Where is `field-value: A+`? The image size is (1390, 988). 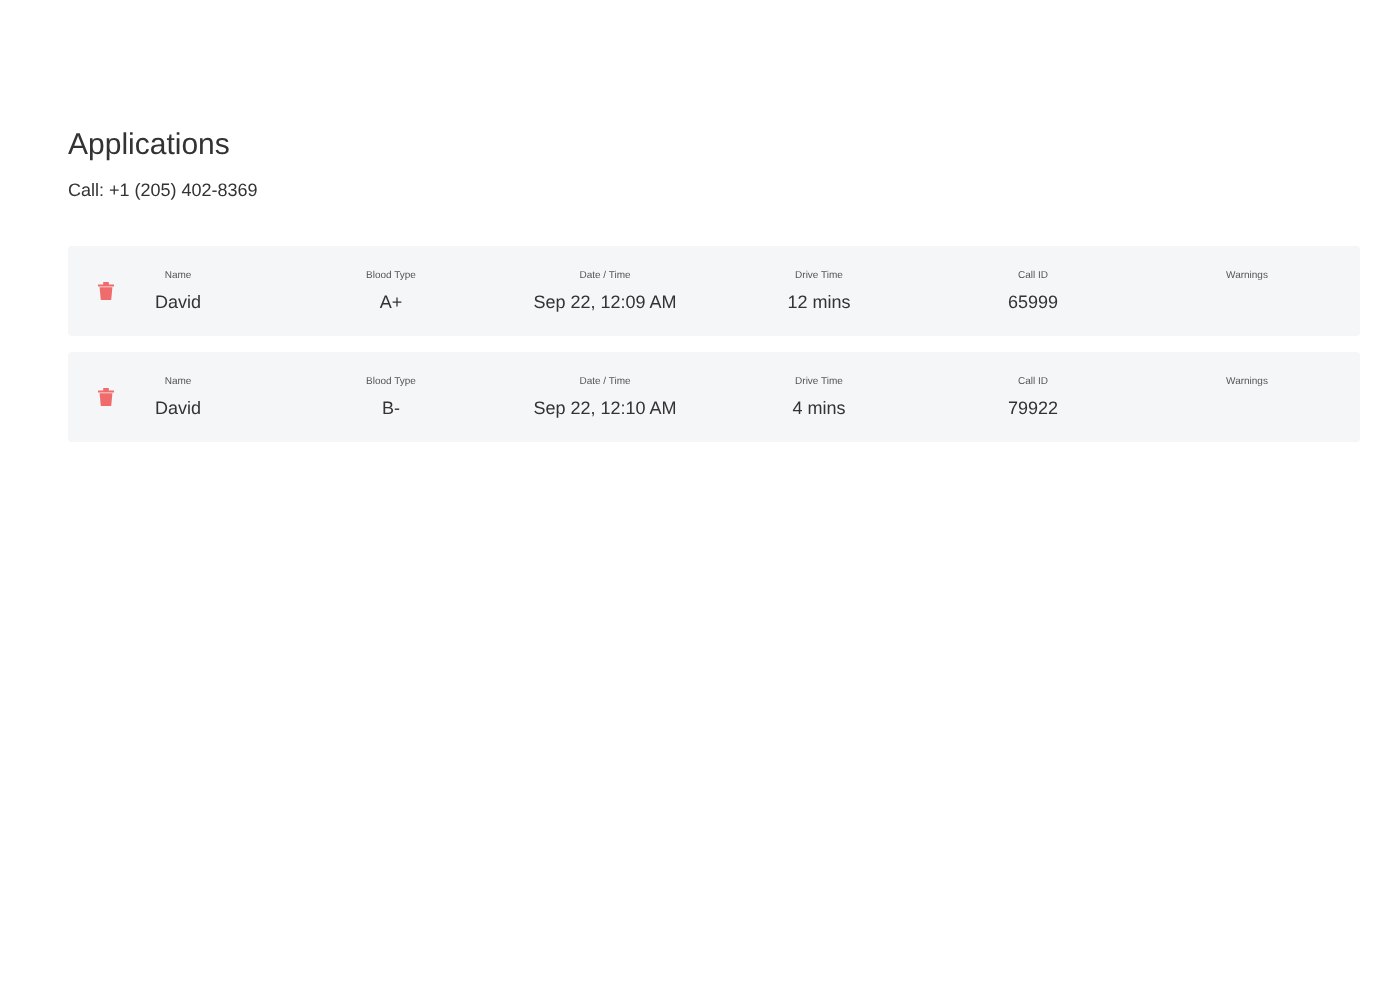
field-value: A+ is located at coordinates (391, 301).